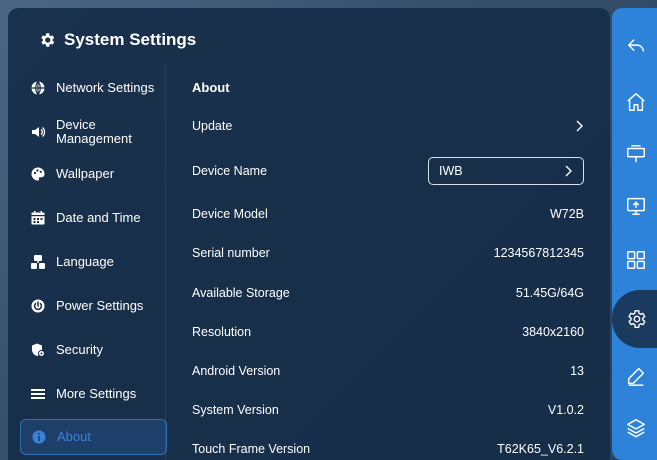 This screenshot has height=460, width=657. I want to click on back-icon, so click(636, 45).